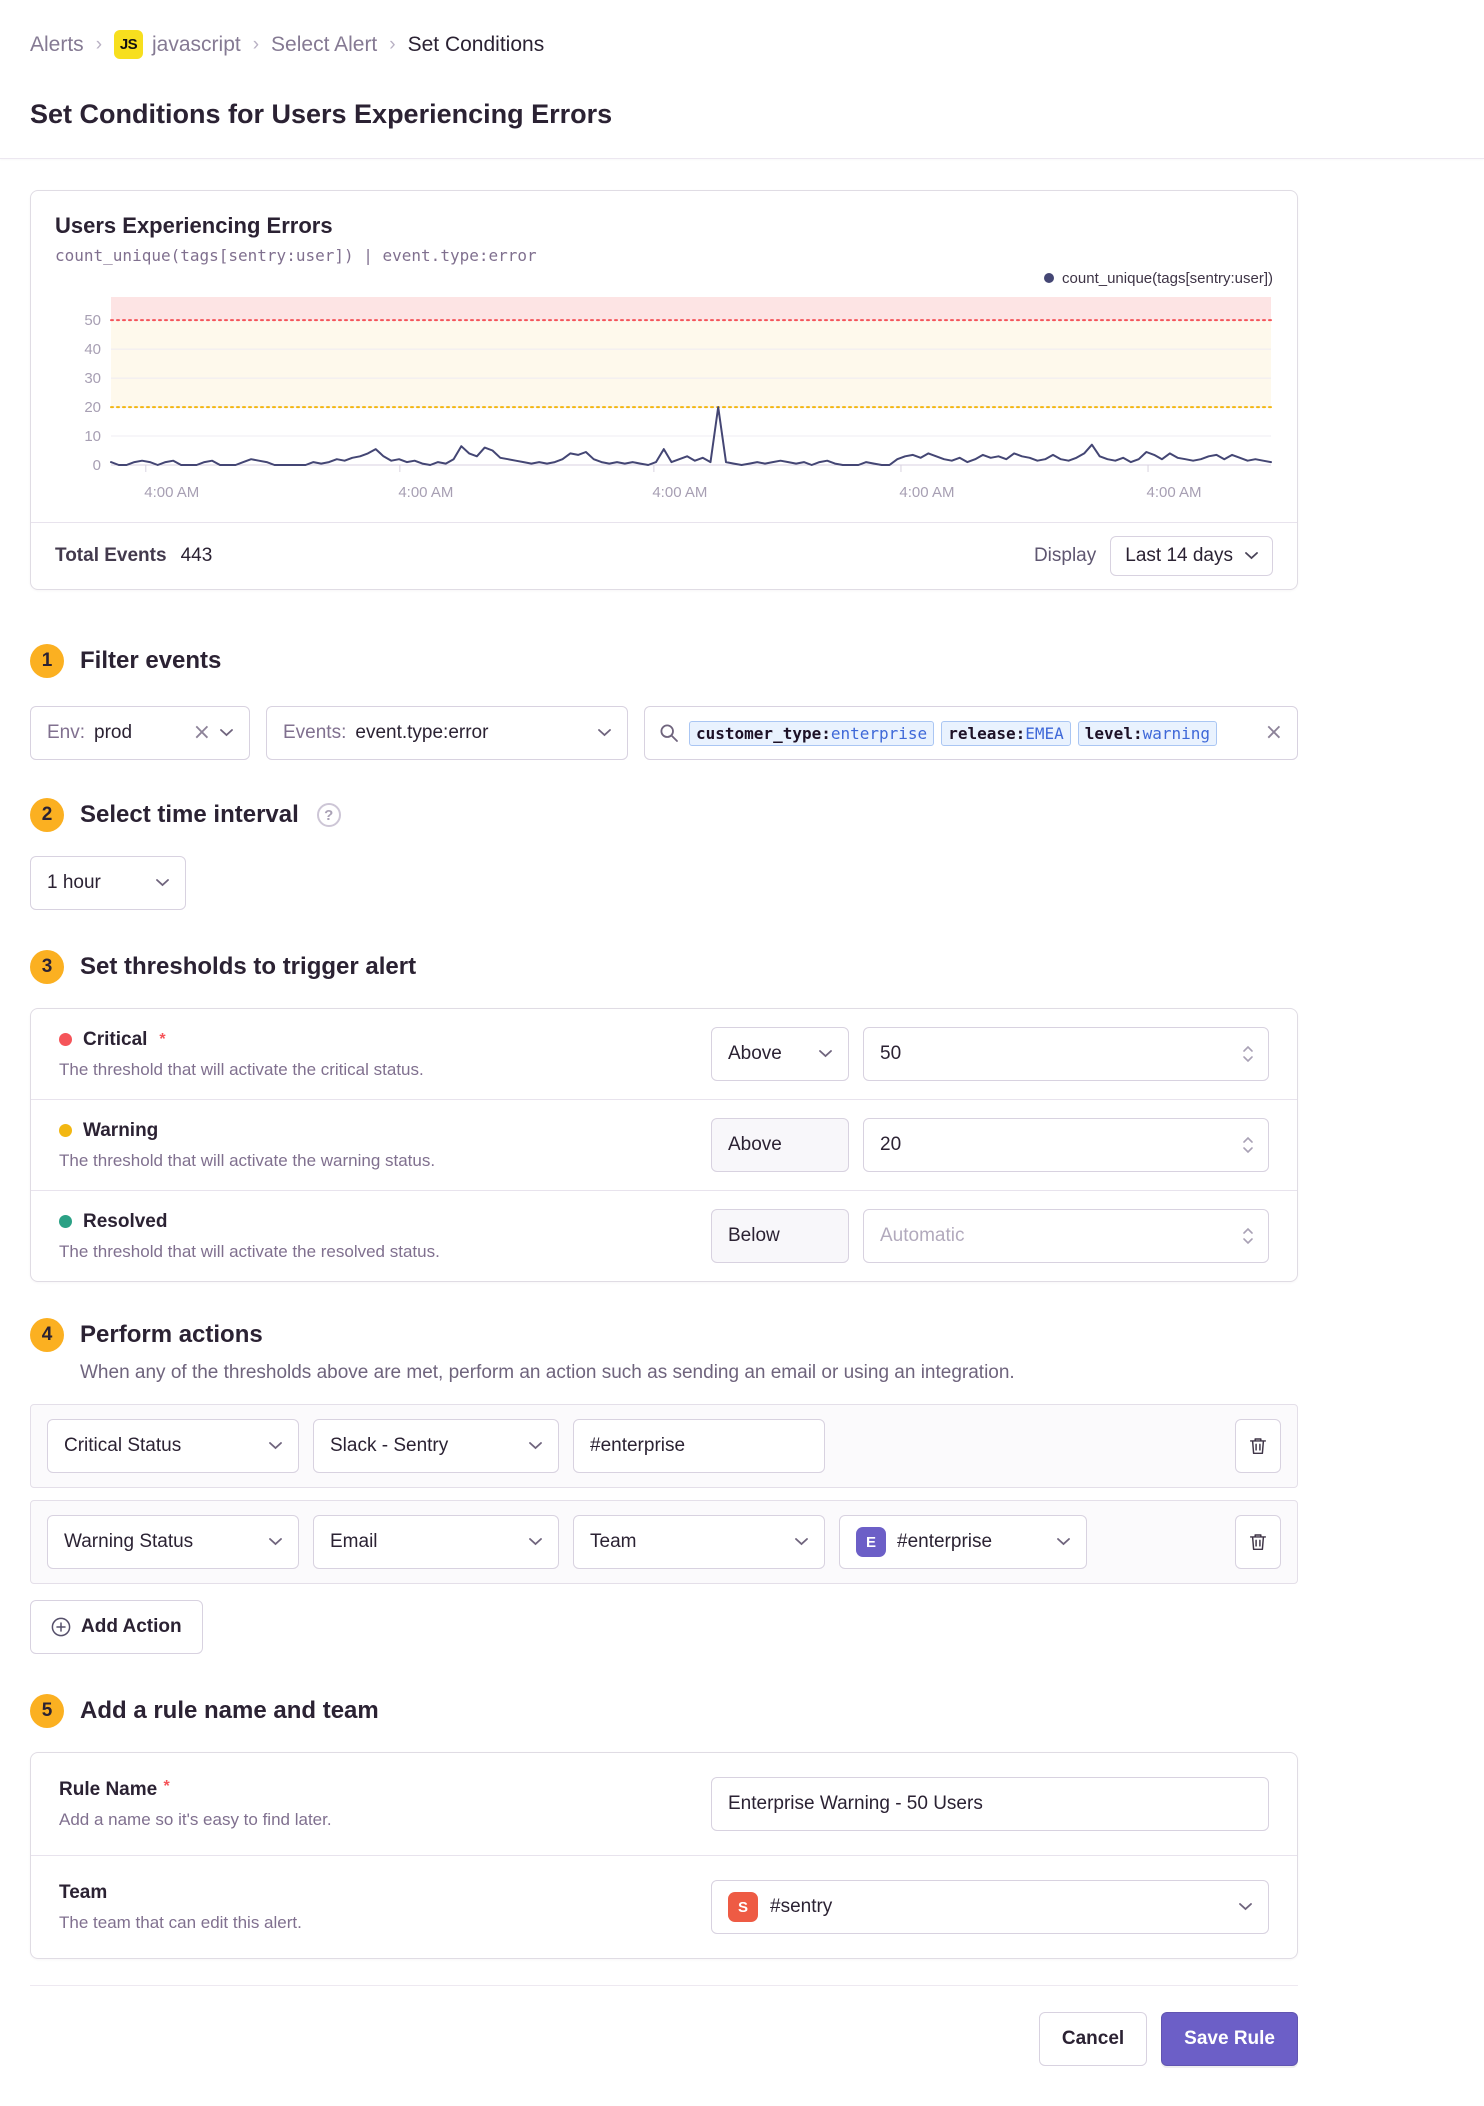  What do you see at coordinates (699, 1542) in the screenshot?
I see `action-target-type-select: Team` at bounding box center [699, 1542].